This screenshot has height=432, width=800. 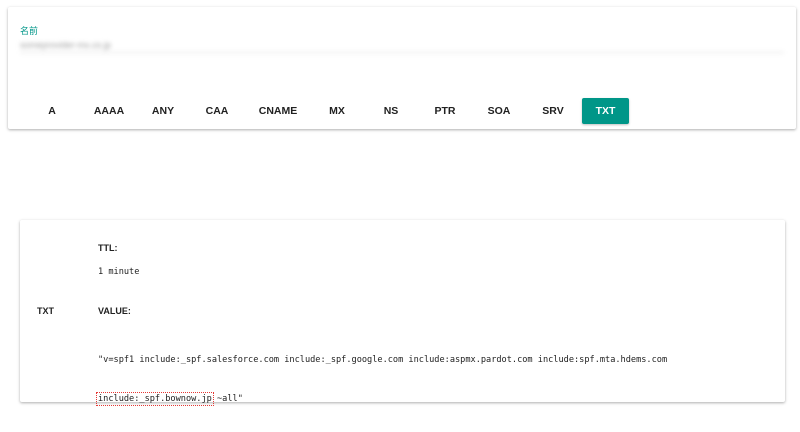 I want to click on name-field-label: 名前, so click(x=29, y=31).